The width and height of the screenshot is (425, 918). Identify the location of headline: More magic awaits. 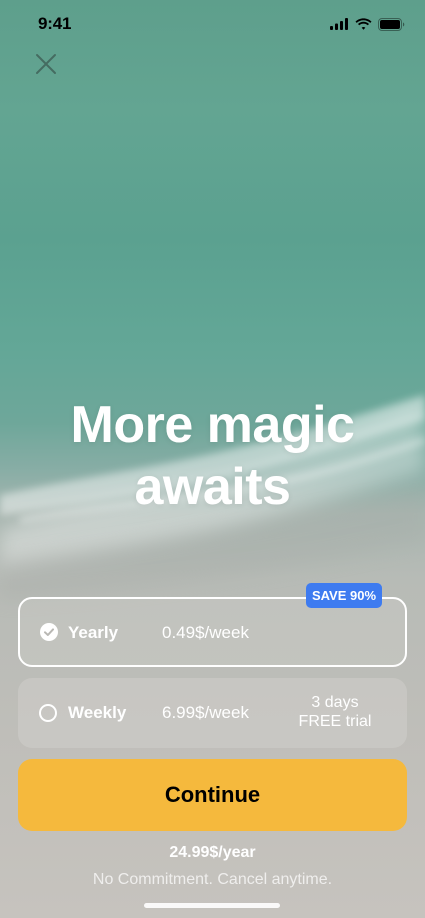
(212, 456).